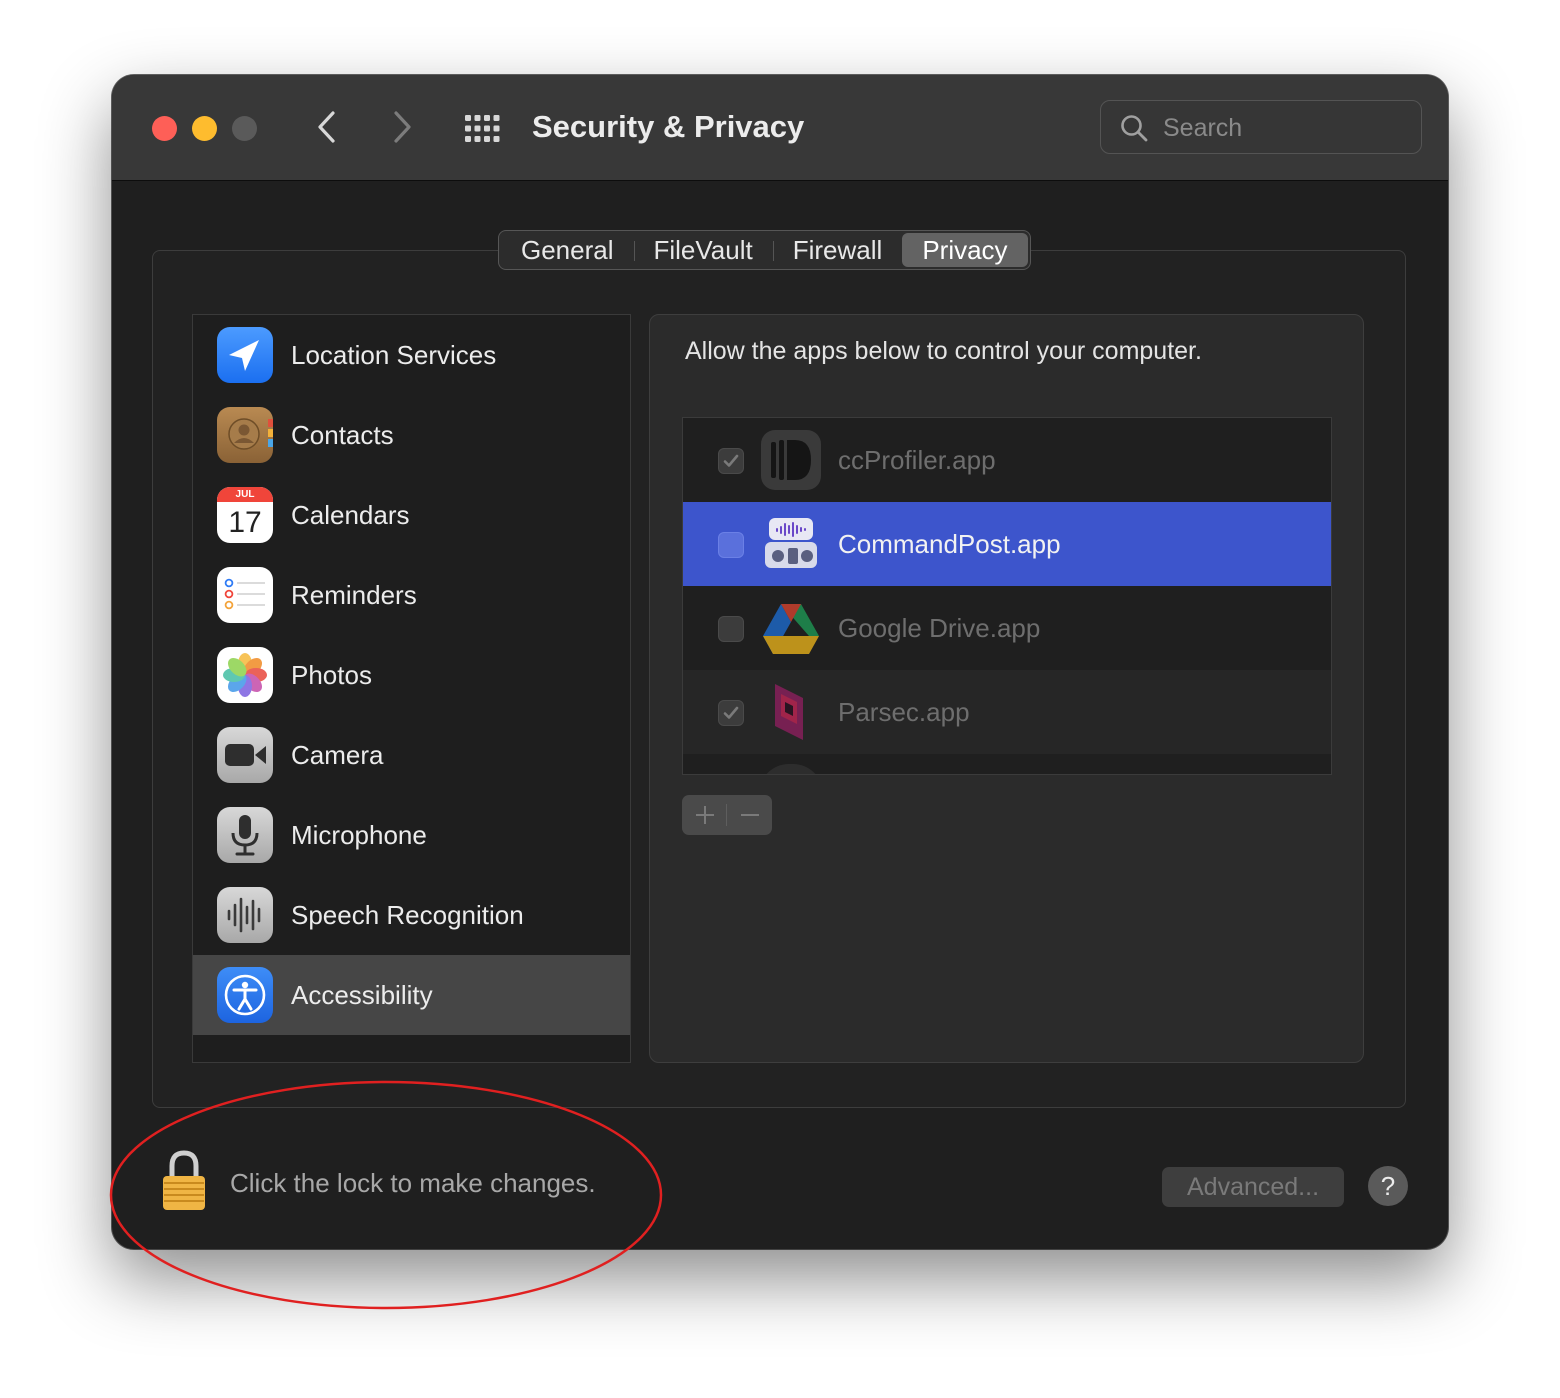  What do you see at coordinates (359, 835) in the screenshot?
I see `sidebar-item-label: Microphone` at bounding box center [359, 835].